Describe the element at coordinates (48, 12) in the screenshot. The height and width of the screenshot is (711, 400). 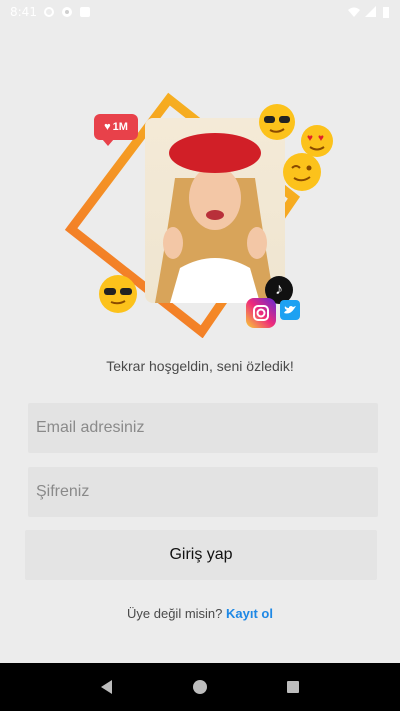
I see `settings-icon` at that location.